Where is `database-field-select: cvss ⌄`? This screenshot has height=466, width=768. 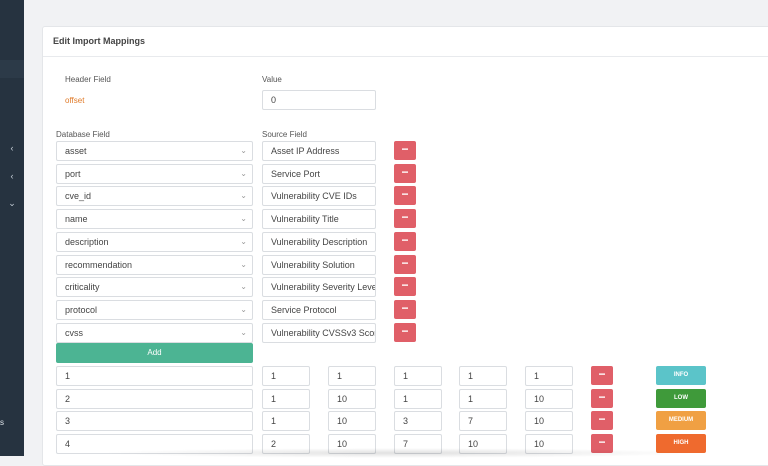
database-field-select: cvss ⌄ is located at coordinates (154, 333).